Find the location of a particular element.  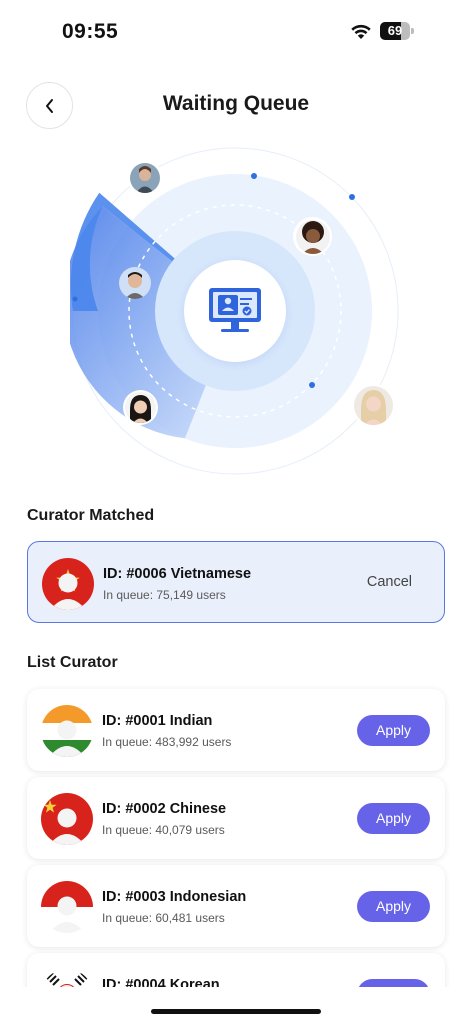

curator-id: ID: #0001 Indian is located at coordinates (157, 721).